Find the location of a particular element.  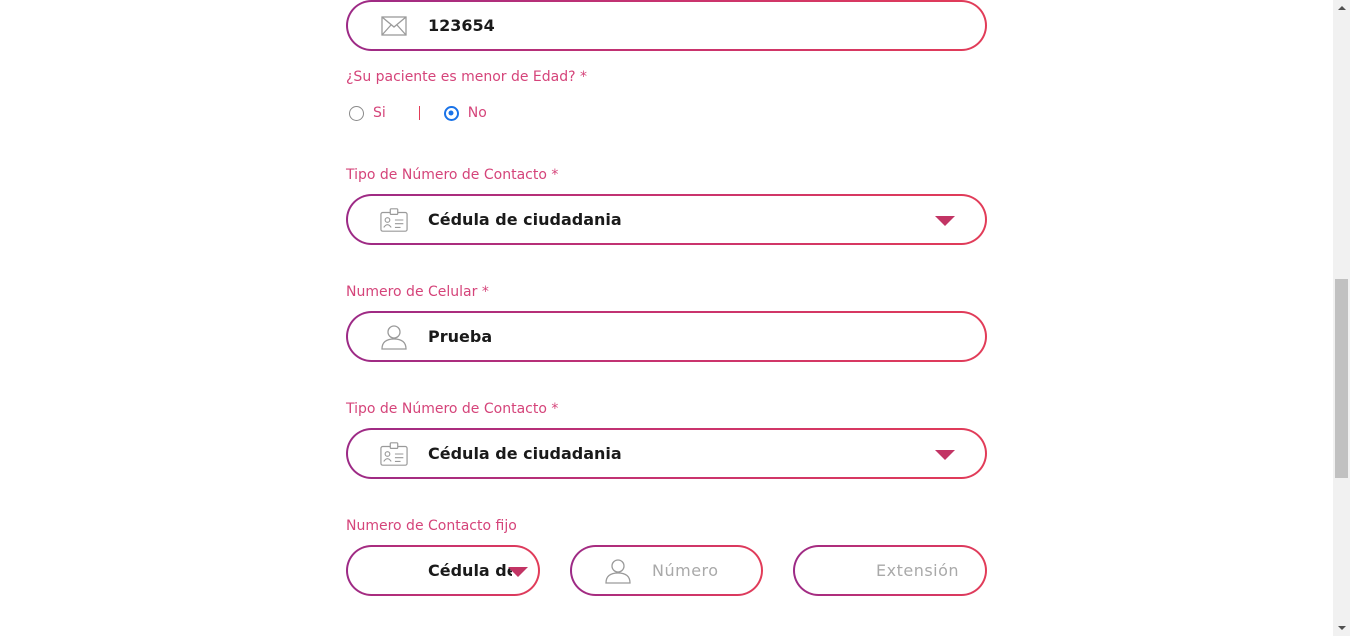

landline-type-select: Cédula de ciudadania is located at coordinates (443, 570).